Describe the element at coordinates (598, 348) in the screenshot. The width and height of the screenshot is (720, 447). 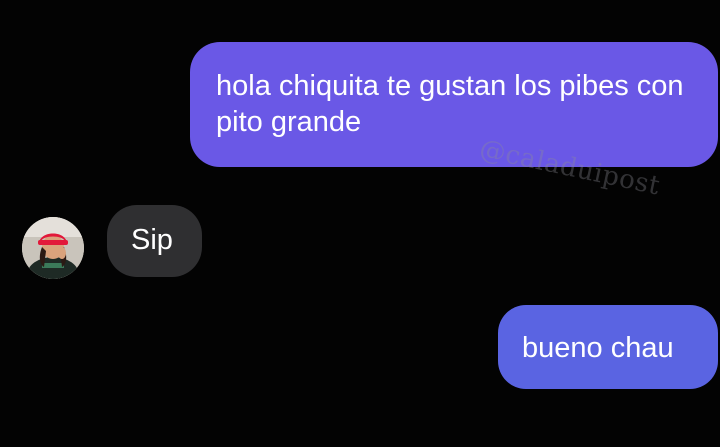
I see `message-text: bueno chau` at that location.